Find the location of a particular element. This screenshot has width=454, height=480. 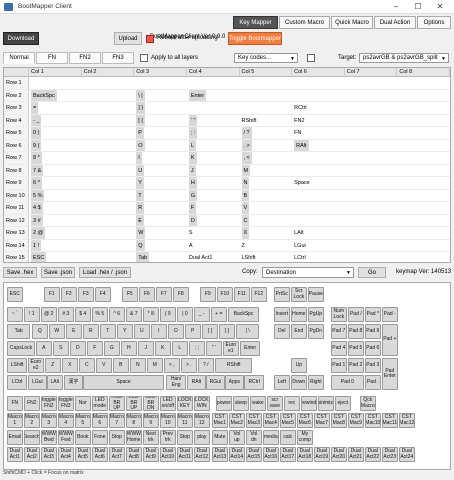

matrix-cell: V is located at coordinates (266, 208).